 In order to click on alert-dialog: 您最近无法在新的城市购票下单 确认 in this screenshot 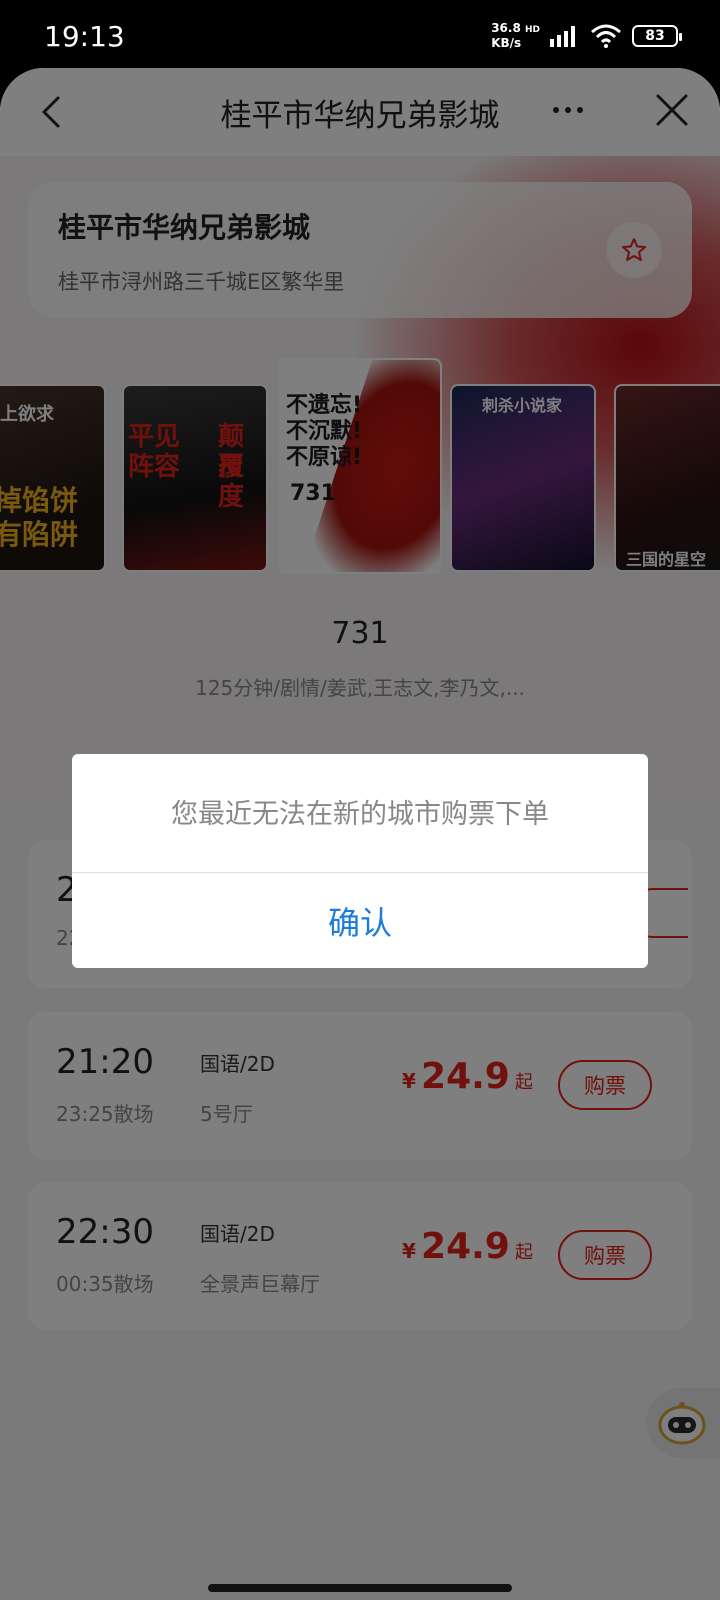, I will do `click(360, 861)`.